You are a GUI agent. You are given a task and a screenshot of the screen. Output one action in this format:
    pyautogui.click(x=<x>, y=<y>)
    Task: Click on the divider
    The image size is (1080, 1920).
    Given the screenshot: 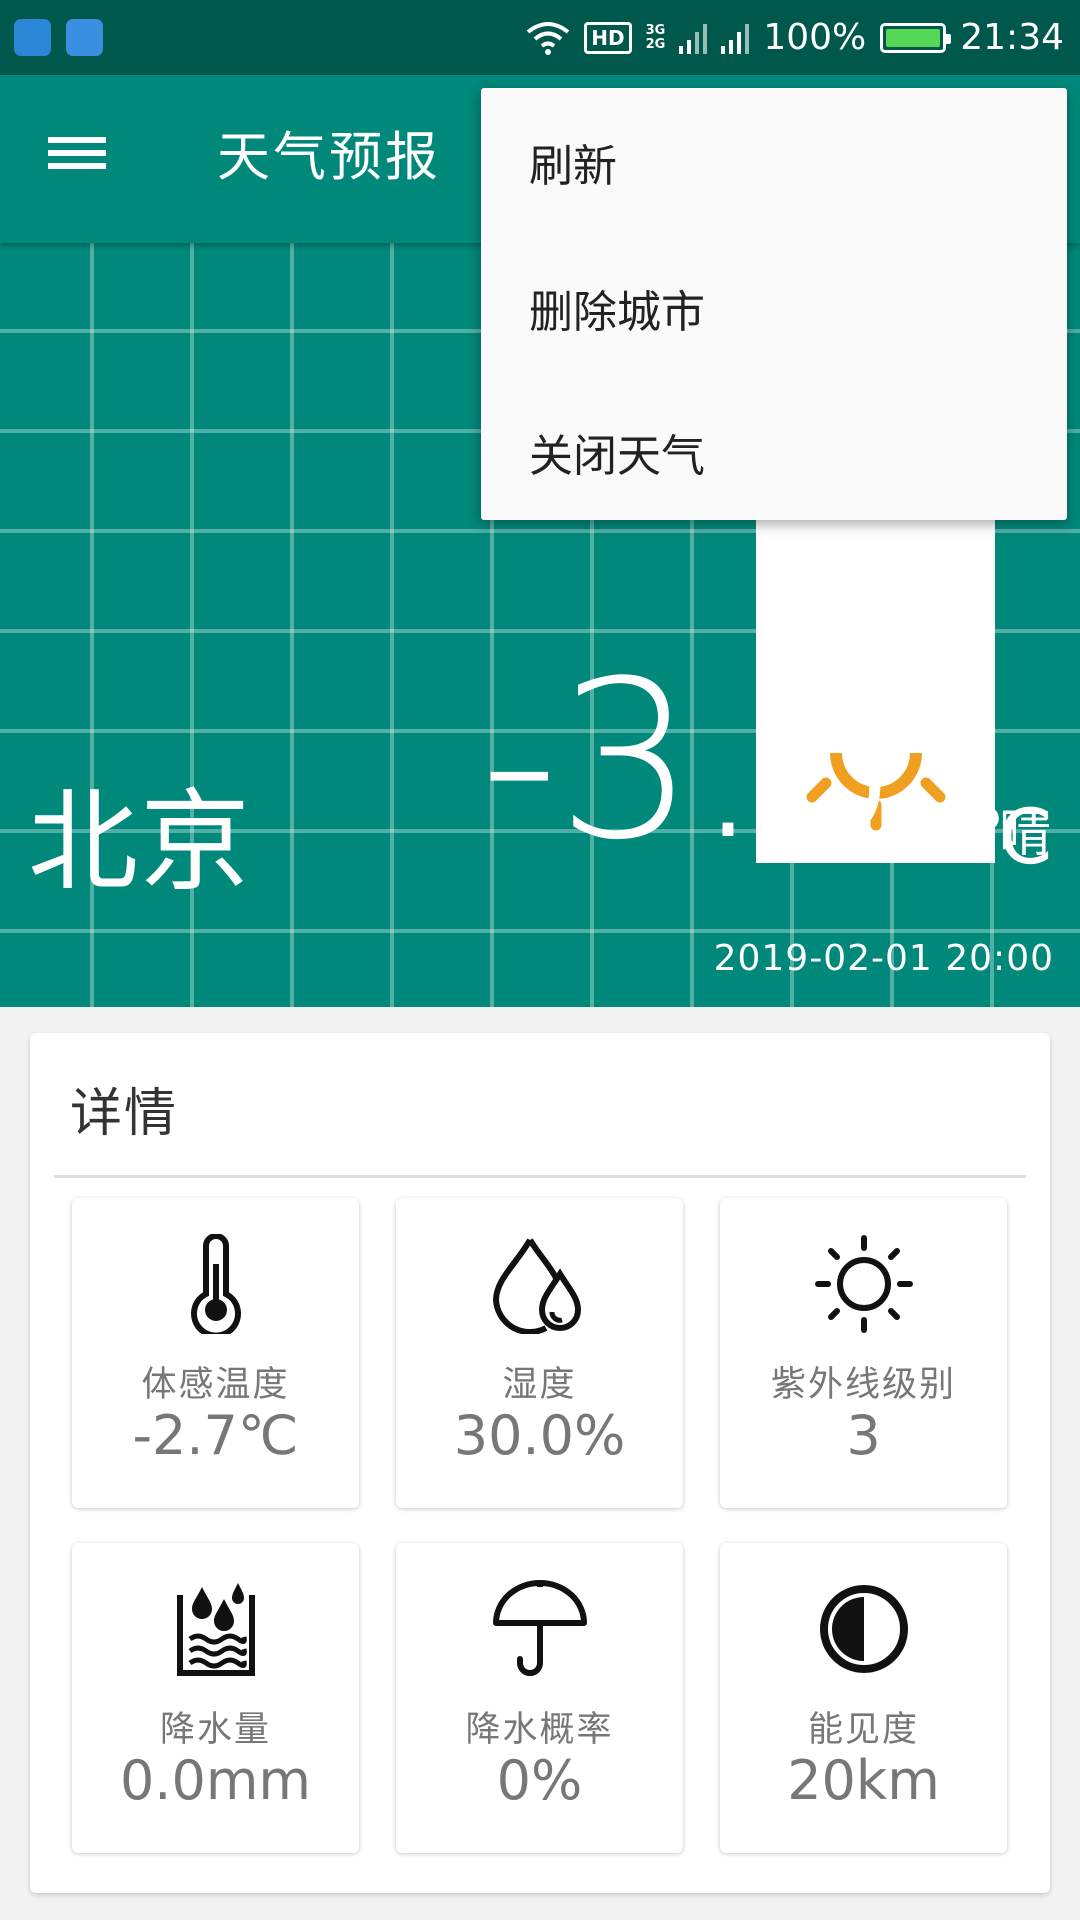 What is the action you would take?
    pyautogui.click(x=540, y=1176)
    